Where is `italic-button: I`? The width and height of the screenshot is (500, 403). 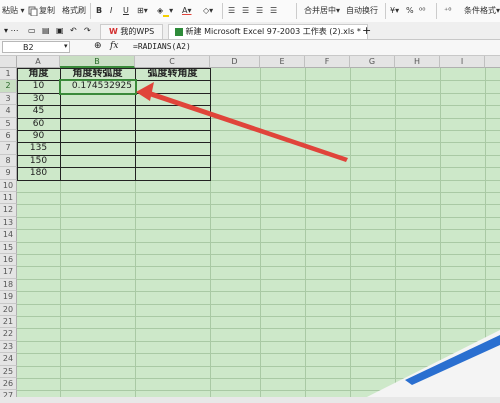
italic-button: I is located at coordinates (111, 11).